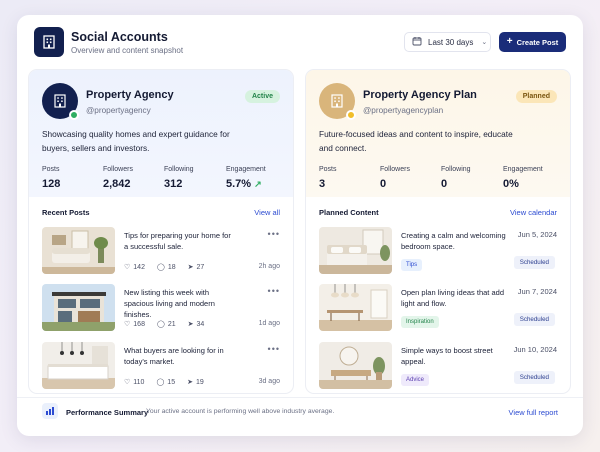 Image resolution: width=600 pixels, height=452 pixels. What do you see at coordinates (130, 95) in the screenshot?
I see `account-name: Property Agency` at bounding box center [130, 95].